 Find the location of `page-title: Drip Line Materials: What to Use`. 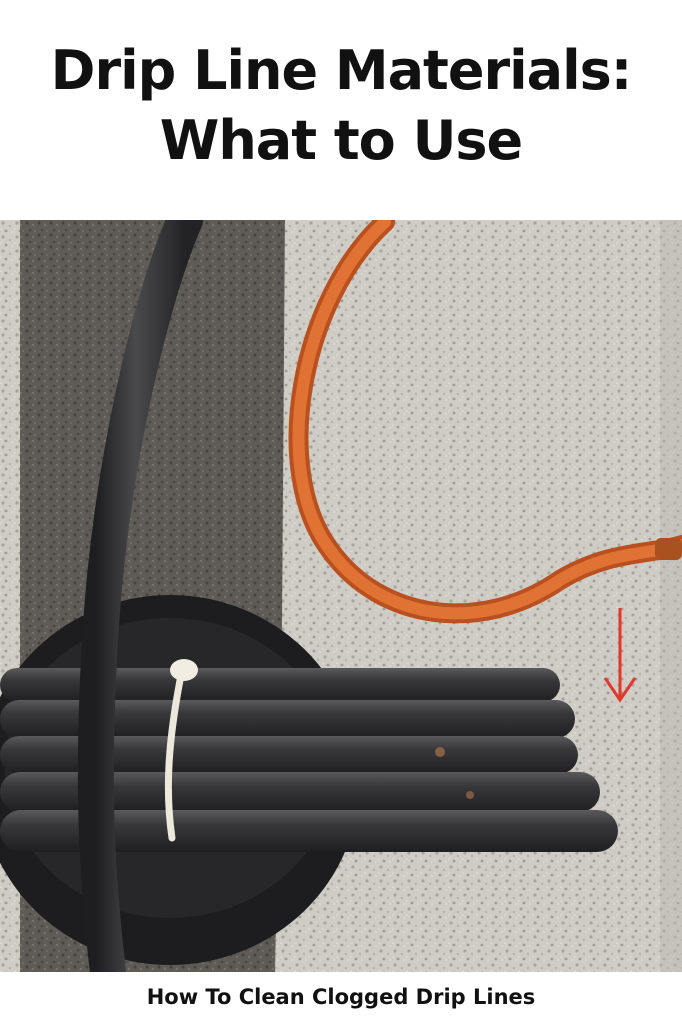

page-title: Drip Line Materials: What to Use is located at coordinates (341, 106).